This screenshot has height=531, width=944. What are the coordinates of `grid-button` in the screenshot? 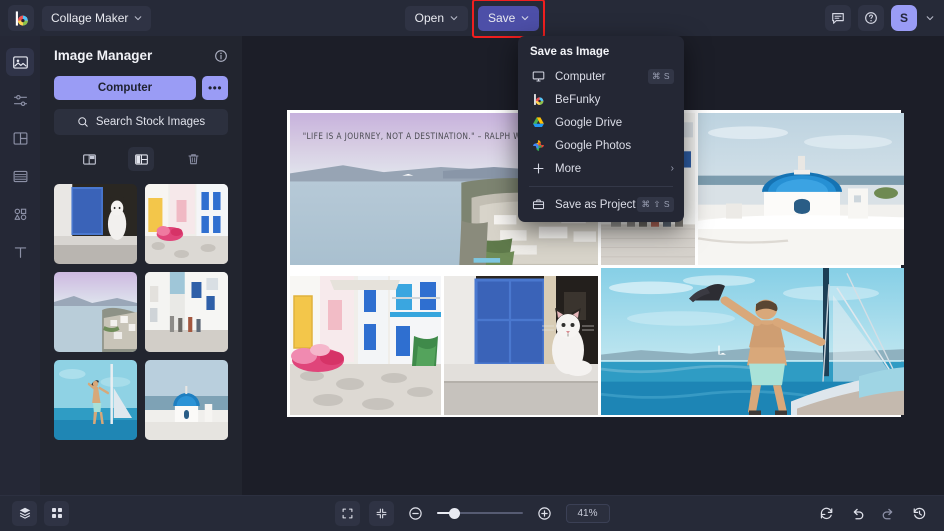 It's located at (56, 513).